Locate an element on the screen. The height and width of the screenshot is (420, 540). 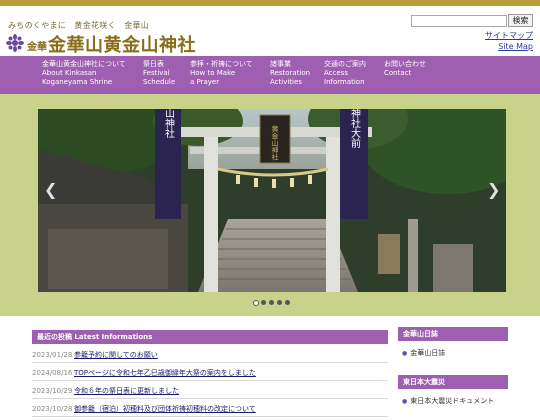
chevron-right-icon: ❯ is located at coordinates (494, 189).